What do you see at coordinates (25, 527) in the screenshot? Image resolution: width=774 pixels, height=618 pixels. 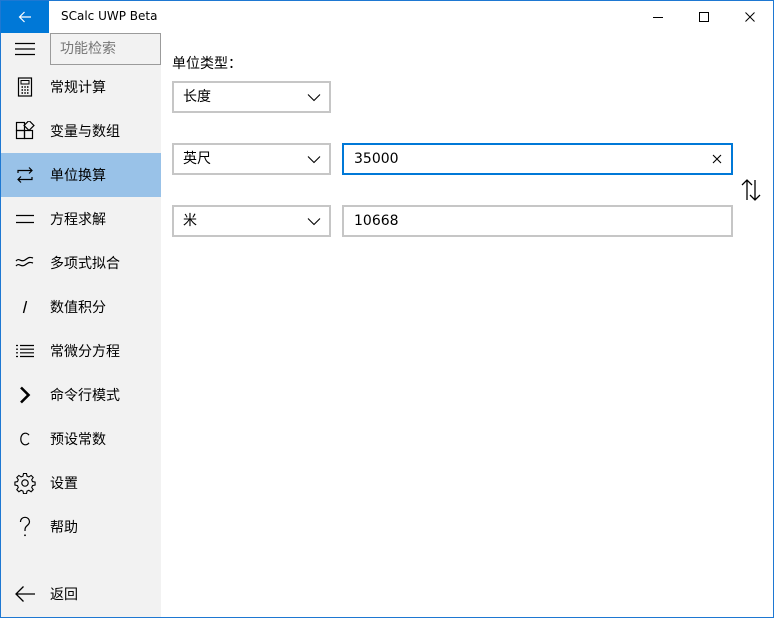 I see `question-icon` at bounding box center [25, 527].